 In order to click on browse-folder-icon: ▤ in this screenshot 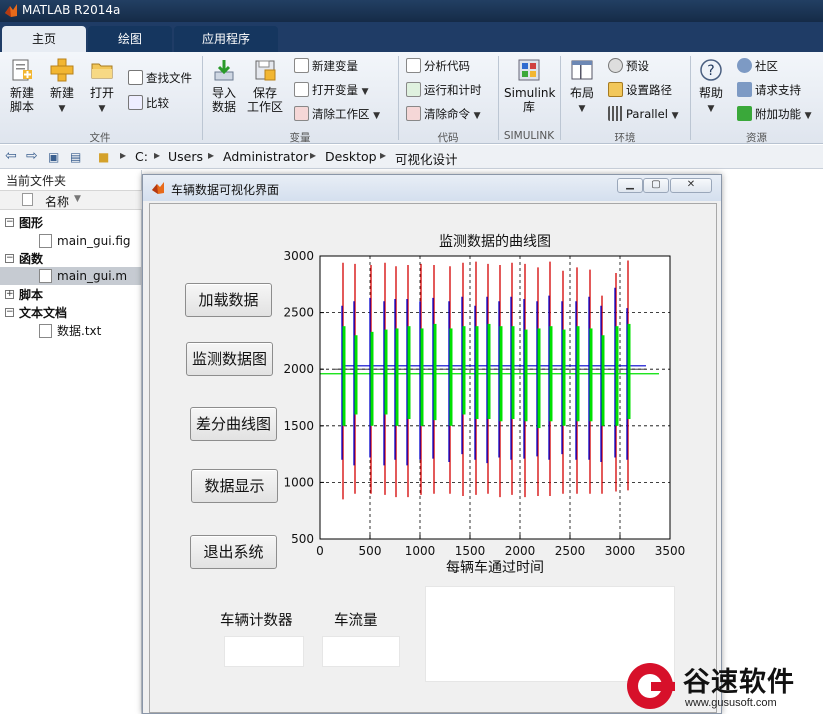, I will do `click(75, 157)`.